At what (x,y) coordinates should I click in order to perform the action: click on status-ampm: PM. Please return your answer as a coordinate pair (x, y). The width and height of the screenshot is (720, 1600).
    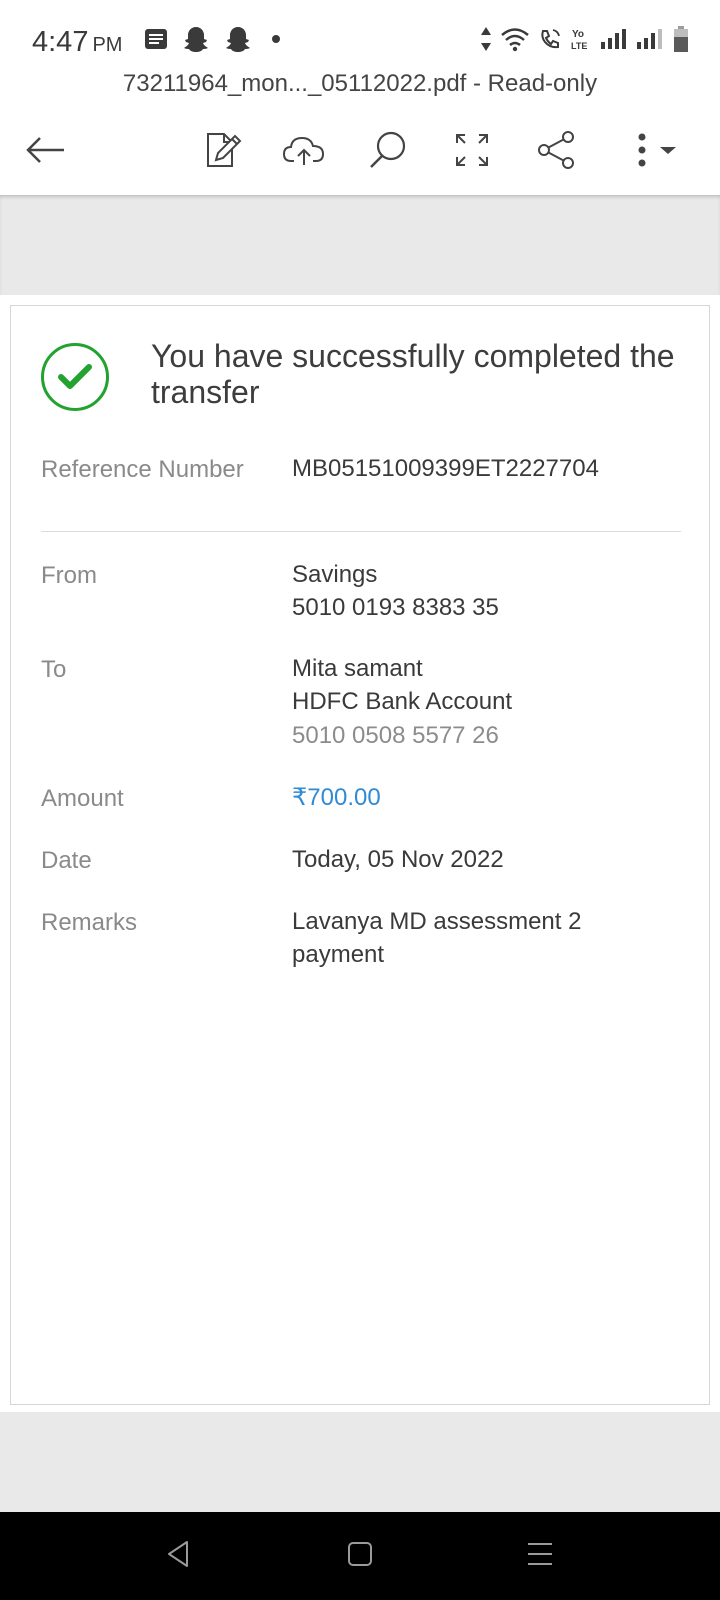
    Looking at the image, I should click on (107, 45).